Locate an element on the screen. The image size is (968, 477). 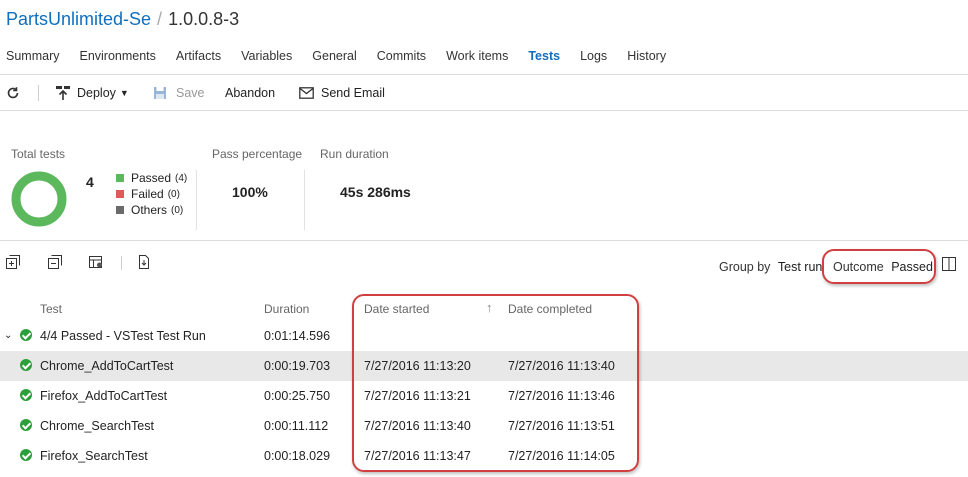
deploy-button: Deploy ▼ is located at coordinates (92, 93).